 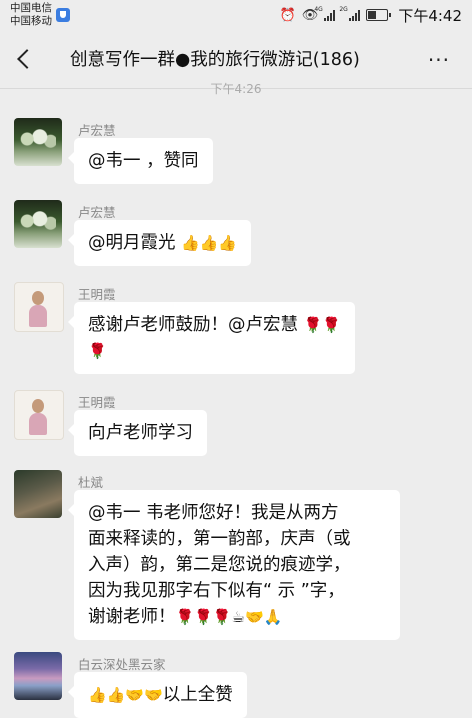 I want to click on more-options-icon: ···, so click(x=439, y=60).